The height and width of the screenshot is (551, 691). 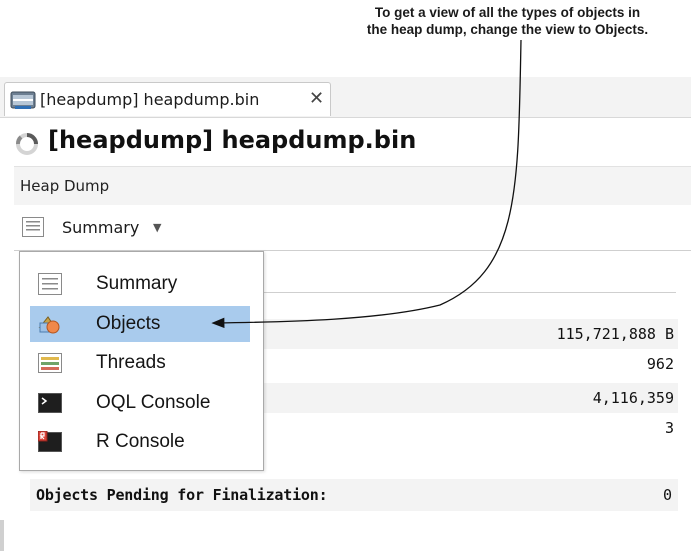 I want to click on stat-value: 962, so click(x=660, y=364).